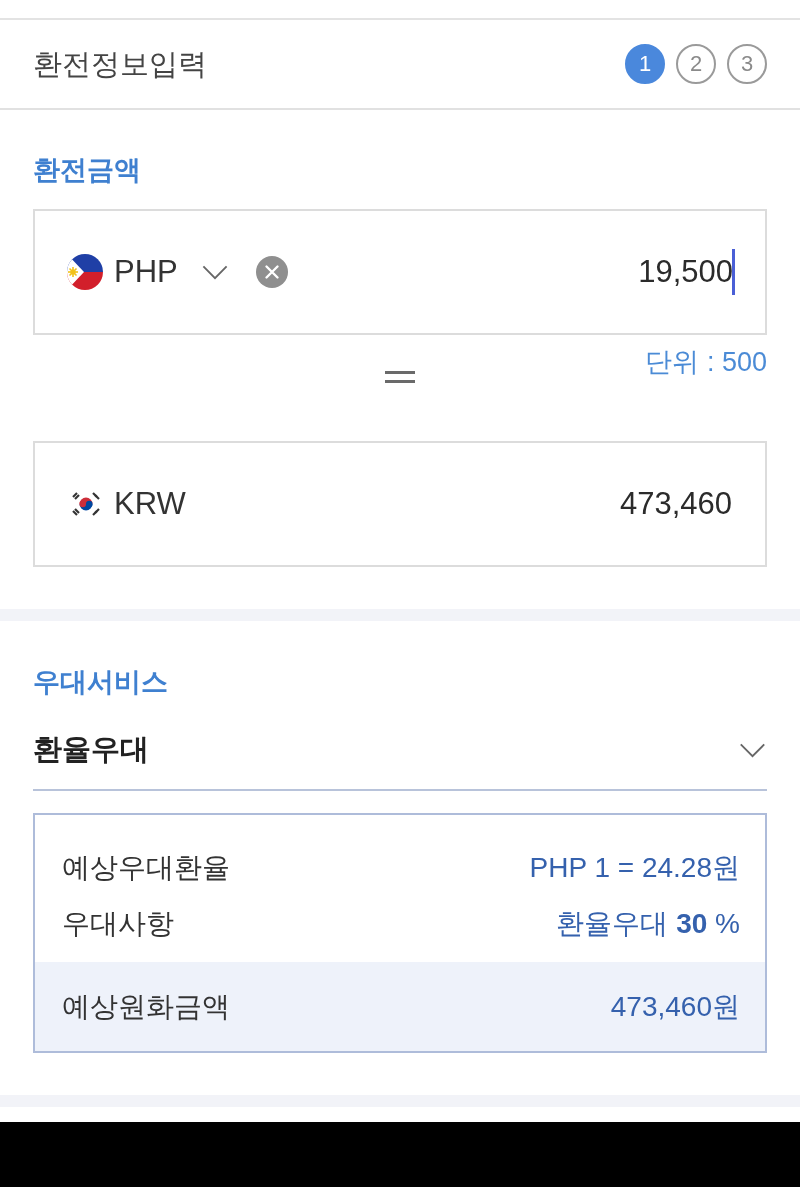 Image resolution: width=800 pixels, height=1187 pixels. Describe the element at coordinates (400, 751) in the screenshot. I see `benefit-dropdown: 환율우대` at that location.